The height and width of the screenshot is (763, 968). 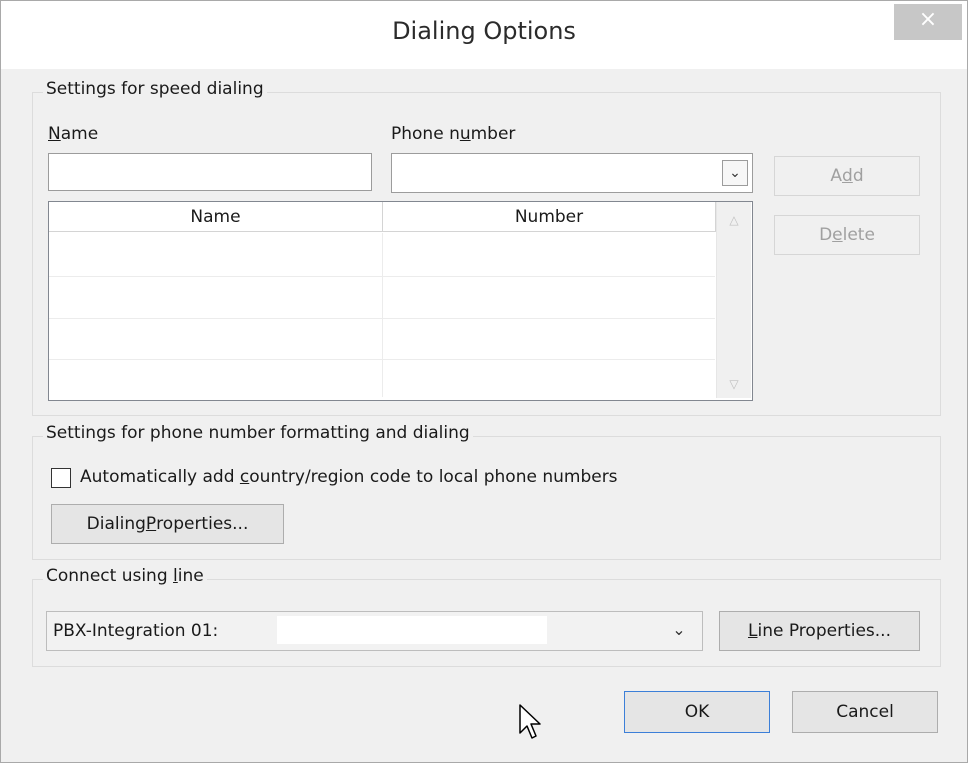 What do you see at coordinates (733, 300) in the screenshot?
I see `list-scrollbar: △ ▽` at bounding box center [733, 300].